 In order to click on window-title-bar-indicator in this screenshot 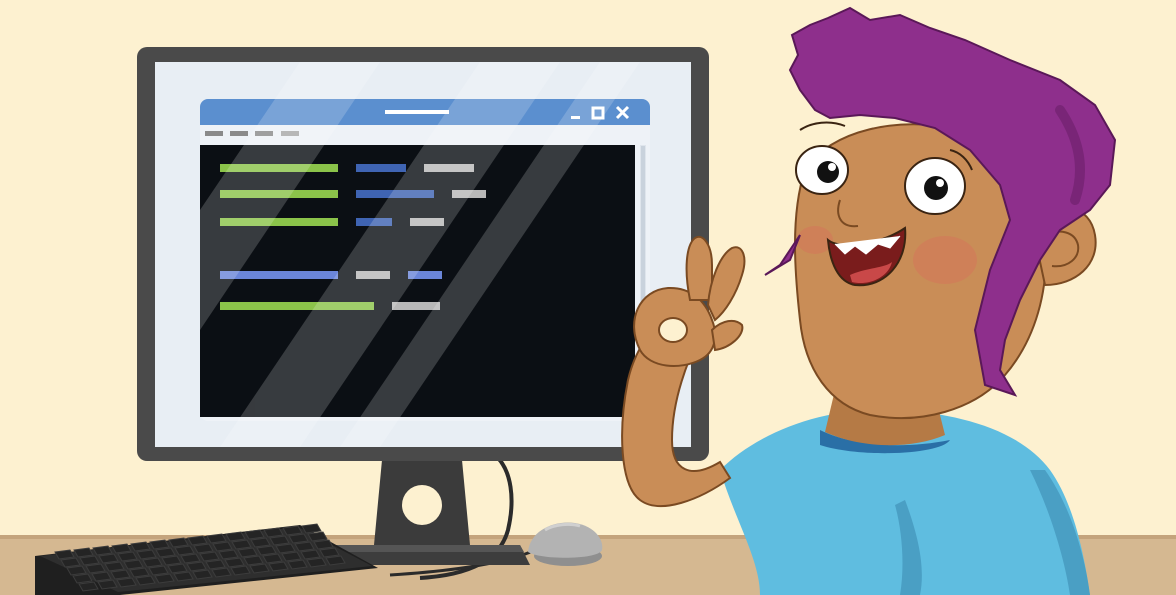, I will do `click(417, 112)`.